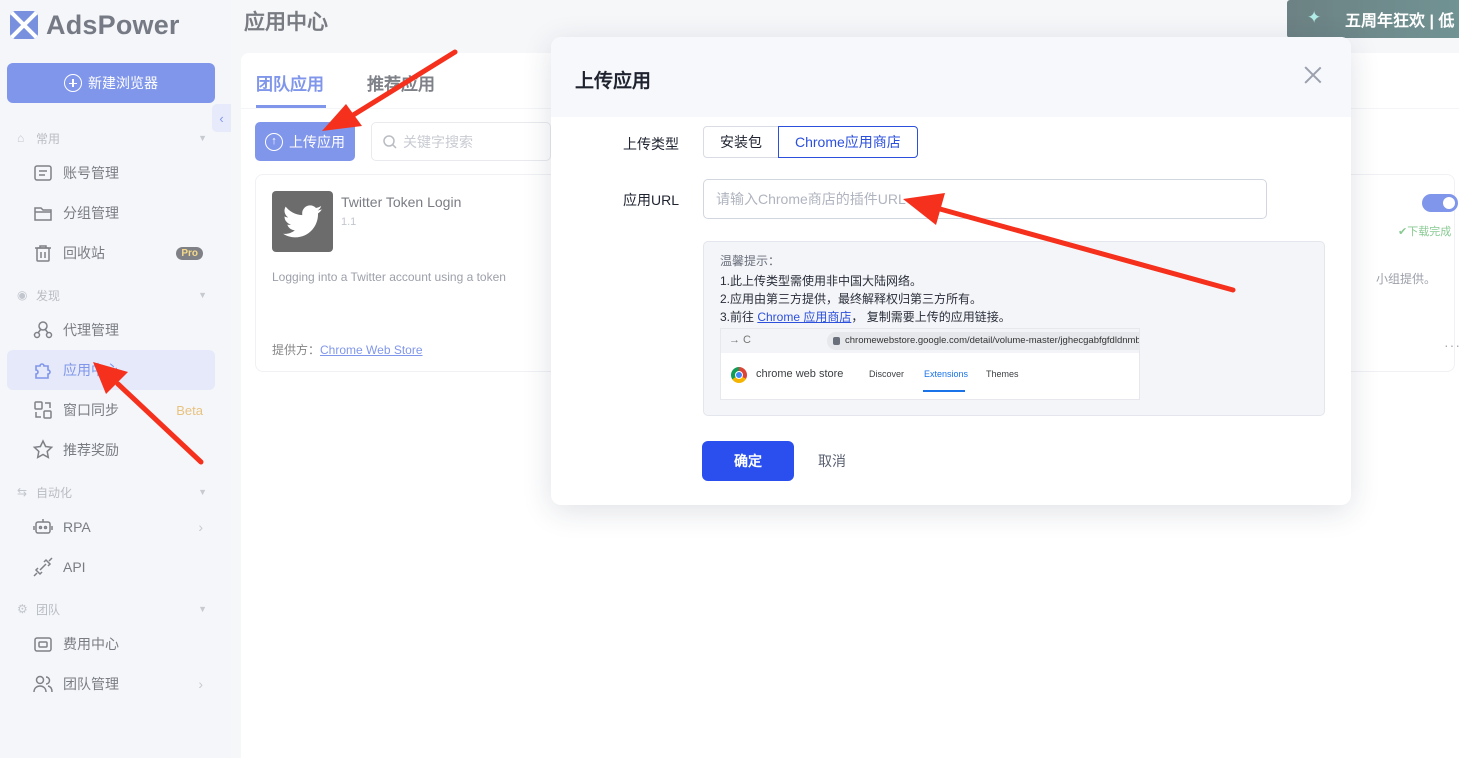  What do you see at coordinates (740, 340) in the screenshot?
I see `browser-nav-icons: → C` at bounding box center [740, 340].